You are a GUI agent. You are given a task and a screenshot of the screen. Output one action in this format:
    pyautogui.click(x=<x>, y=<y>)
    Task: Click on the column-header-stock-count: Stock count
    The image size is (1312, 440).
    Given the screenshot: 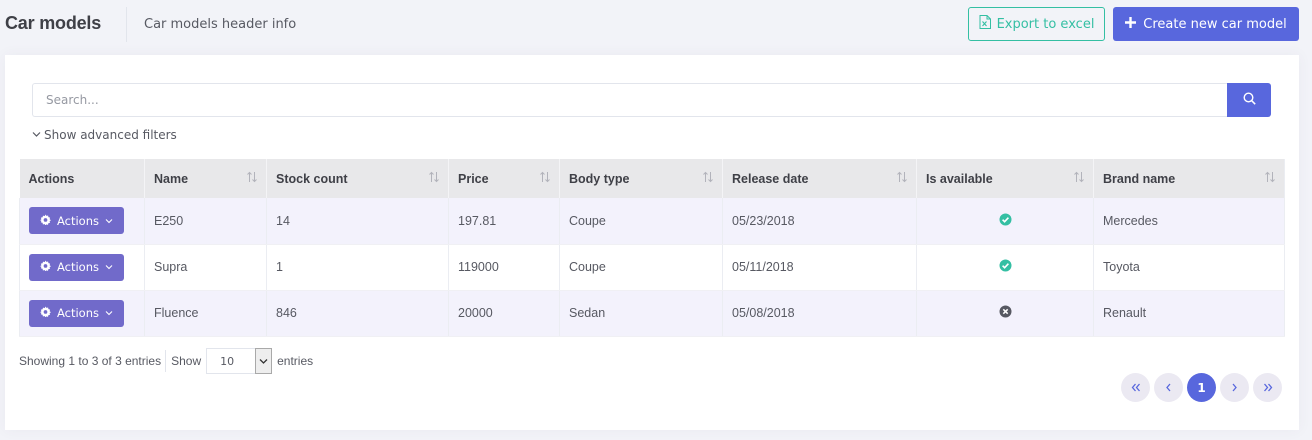 What is the action you would take?
    pyautogui.click(x=357, y=178)
    